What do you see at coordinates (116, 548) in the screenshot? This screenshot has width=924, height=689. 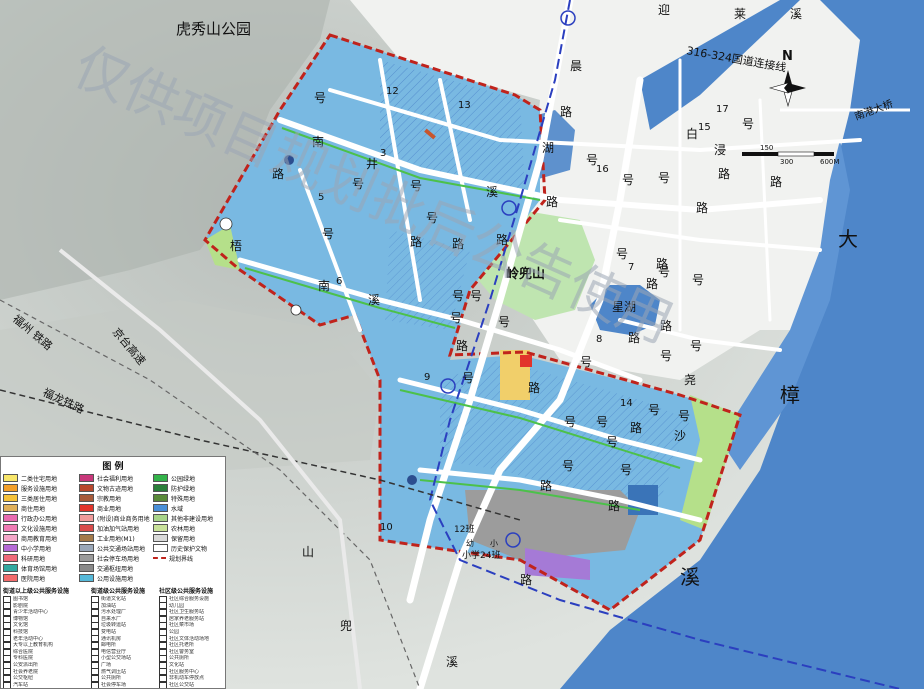 I see `legend-item: 公共交通场站用地` at bounding box center [116, 548].